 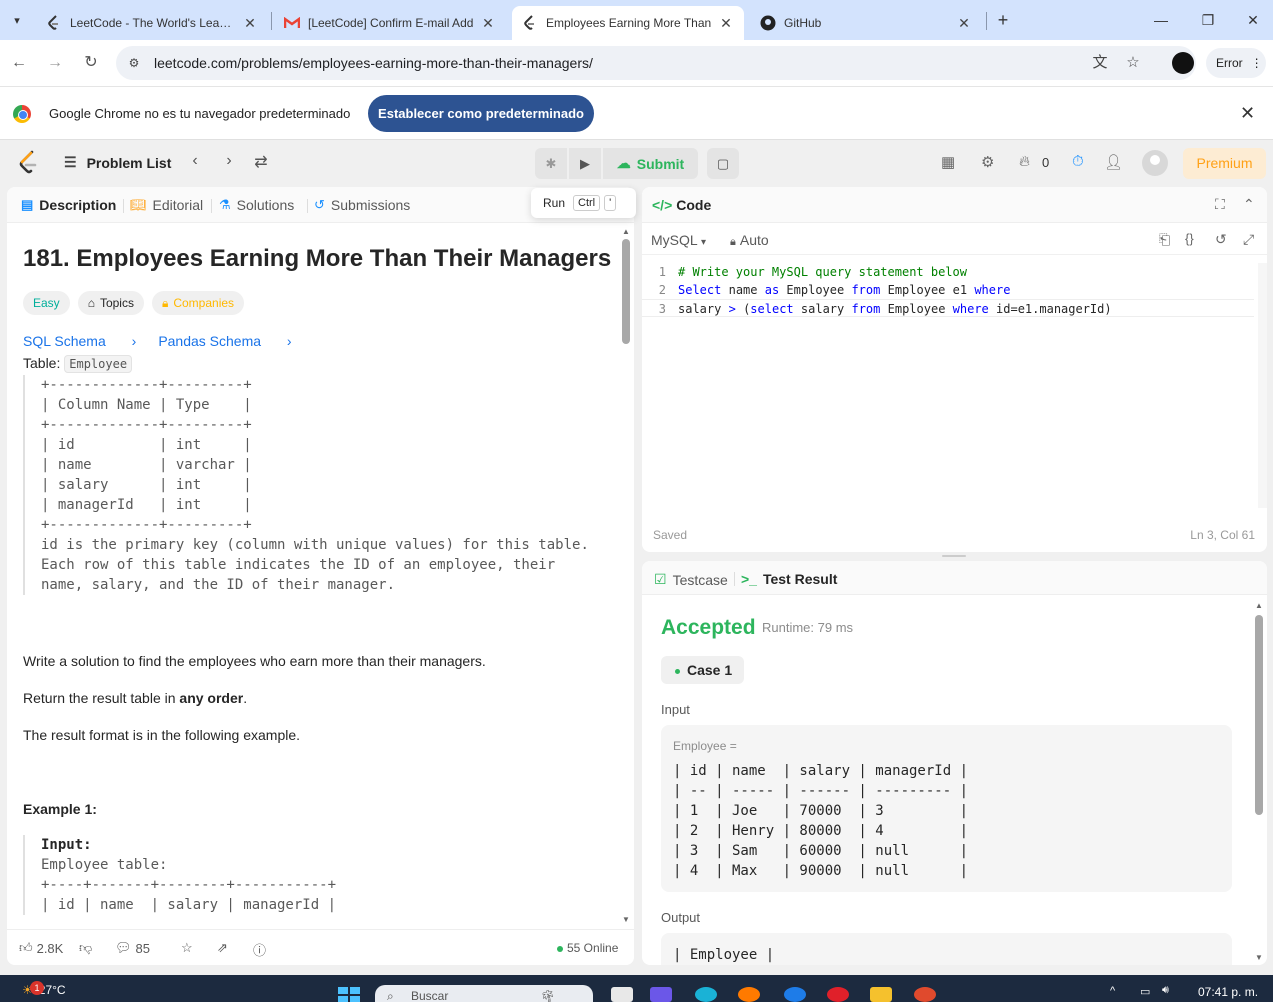 I want to click on test-result-scrollbar: ▲ ▼, so click(x=1259, y=781).